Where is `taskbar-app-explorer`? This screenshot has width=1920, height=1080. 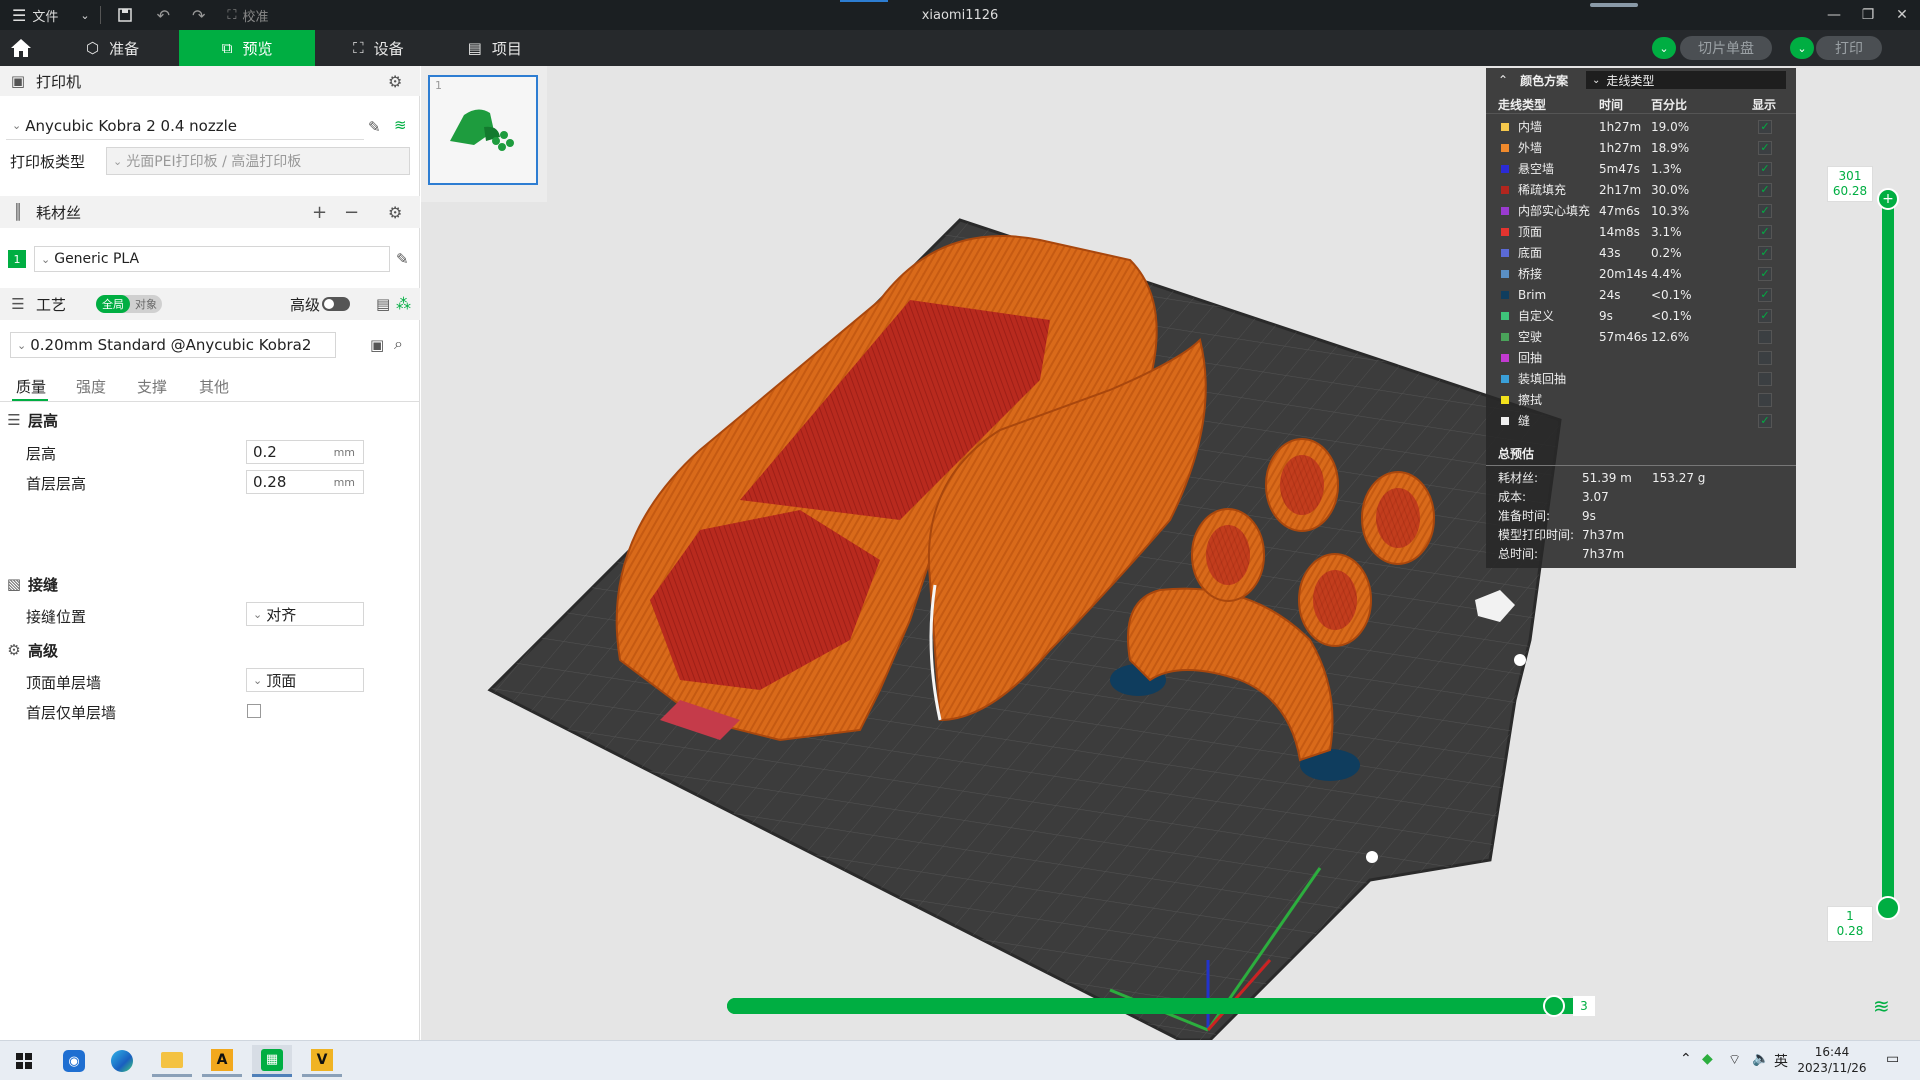 taskbar-app-explorer is located at coordinates (172, 1061).